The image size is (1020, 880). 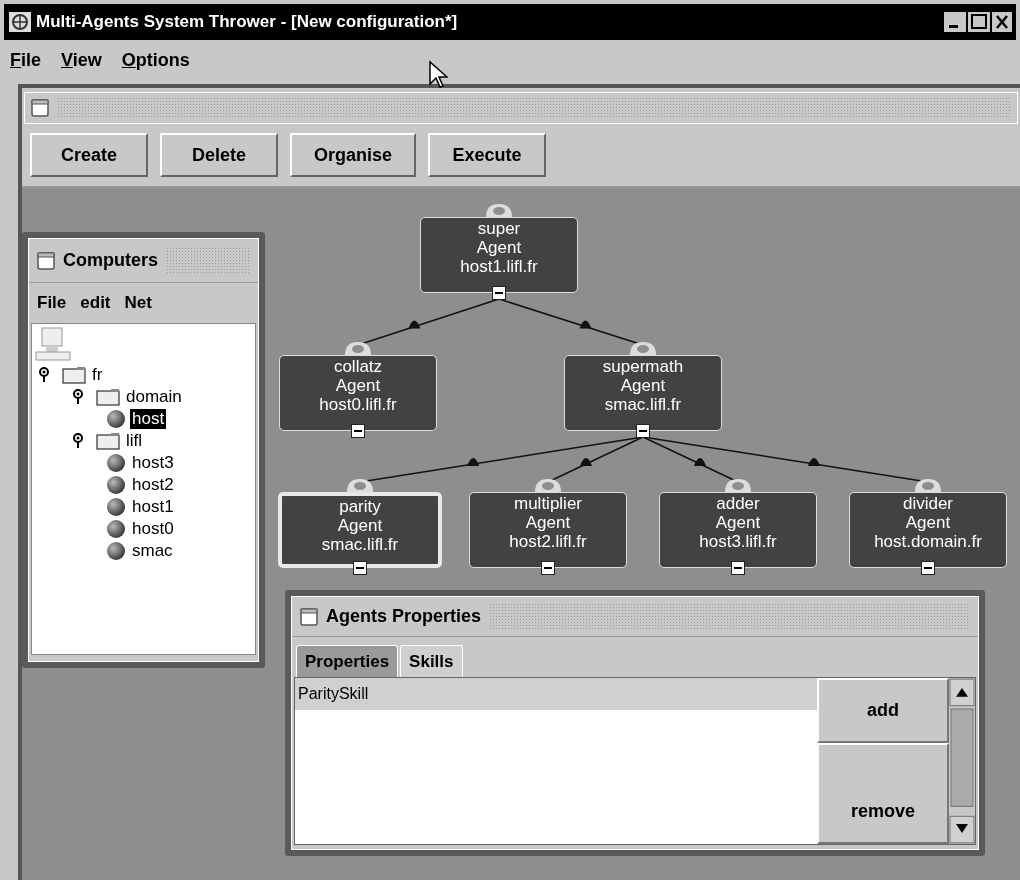 What do you see at coordinates (738, 541) in the screenshot?
I see `agent-host: host3.lifl.fr` at bounding box center [738, 541].